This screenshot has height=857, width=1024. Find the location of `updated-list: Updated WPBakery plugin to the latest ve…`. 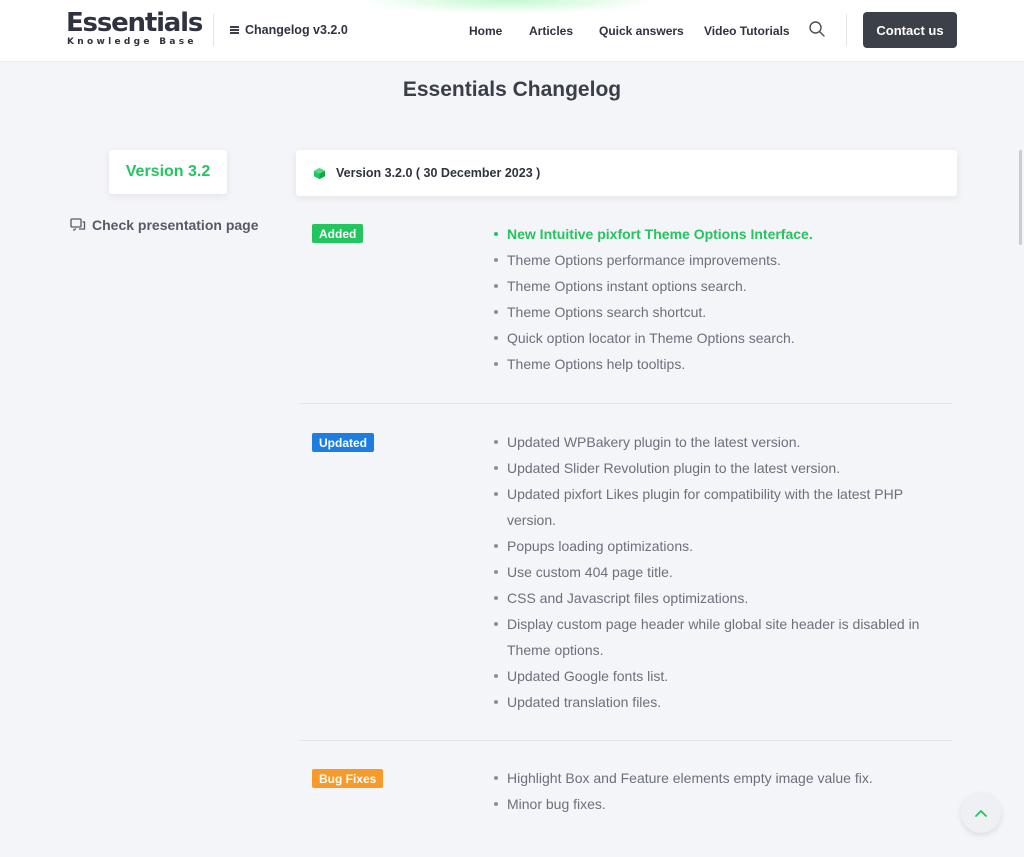

updated-list: Updated WPBakery plugin to the latest ve… is located at coordinates (713, 572).